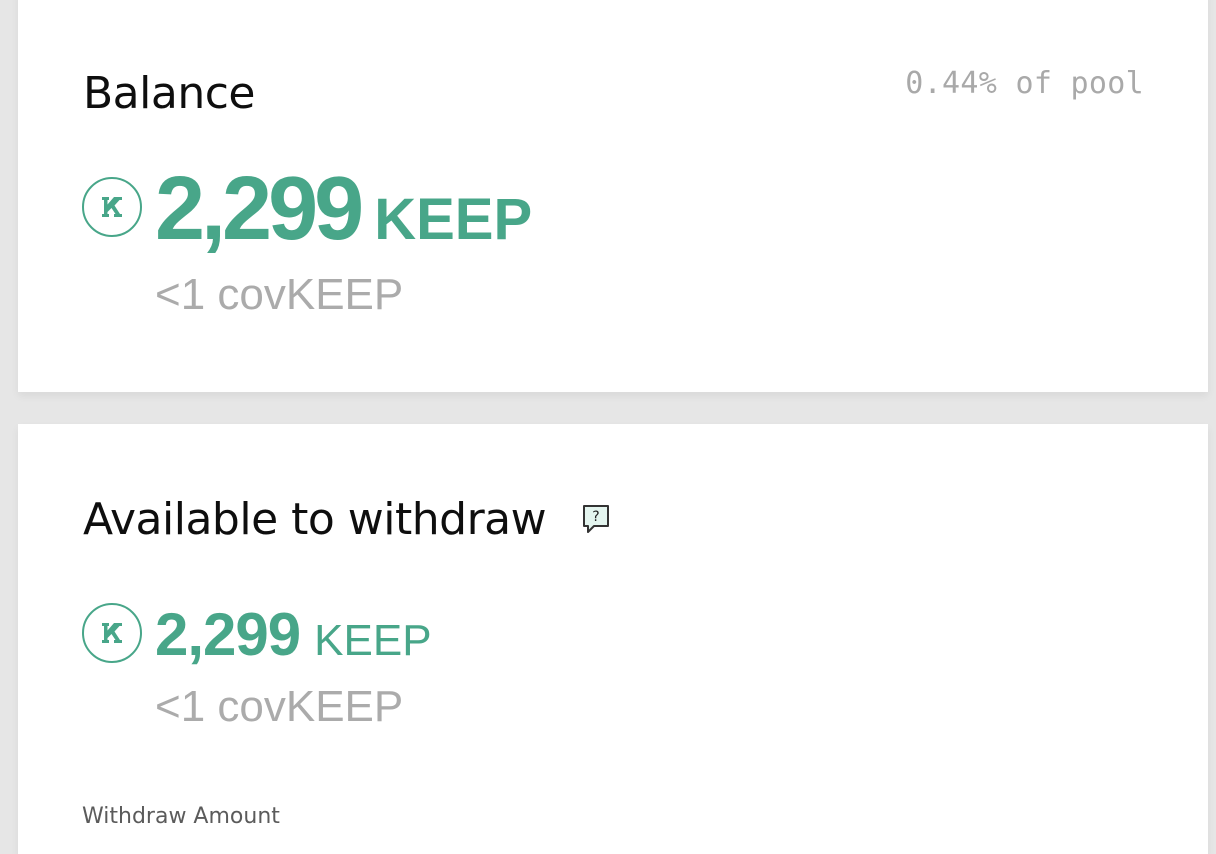 This screenshot has width=1216, height=854. I want to click on pool-share-text: 0.44% of pool, so click(1024, 83).